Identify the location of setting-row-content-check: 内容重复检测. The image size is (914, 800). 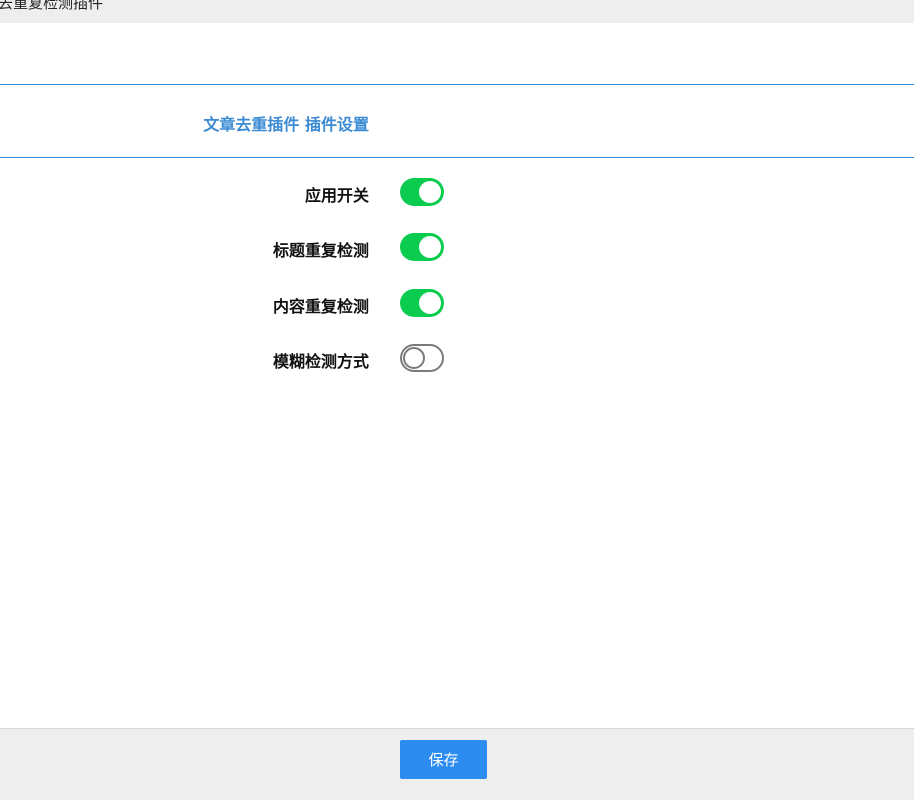
(457, 304).